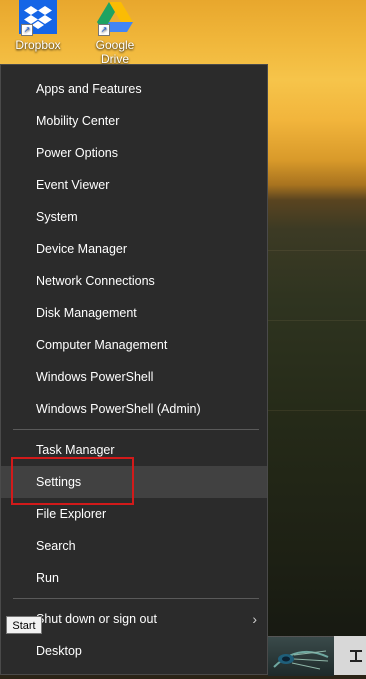 The width and height of the screenshot is (366, 679). I want to click on dropbox-icon: ↗, so click(38, 18).